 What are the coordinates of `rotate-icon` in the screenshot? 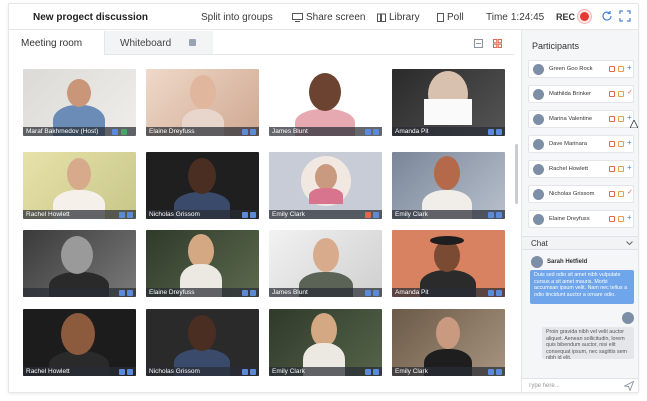 It's located at (607, 16).